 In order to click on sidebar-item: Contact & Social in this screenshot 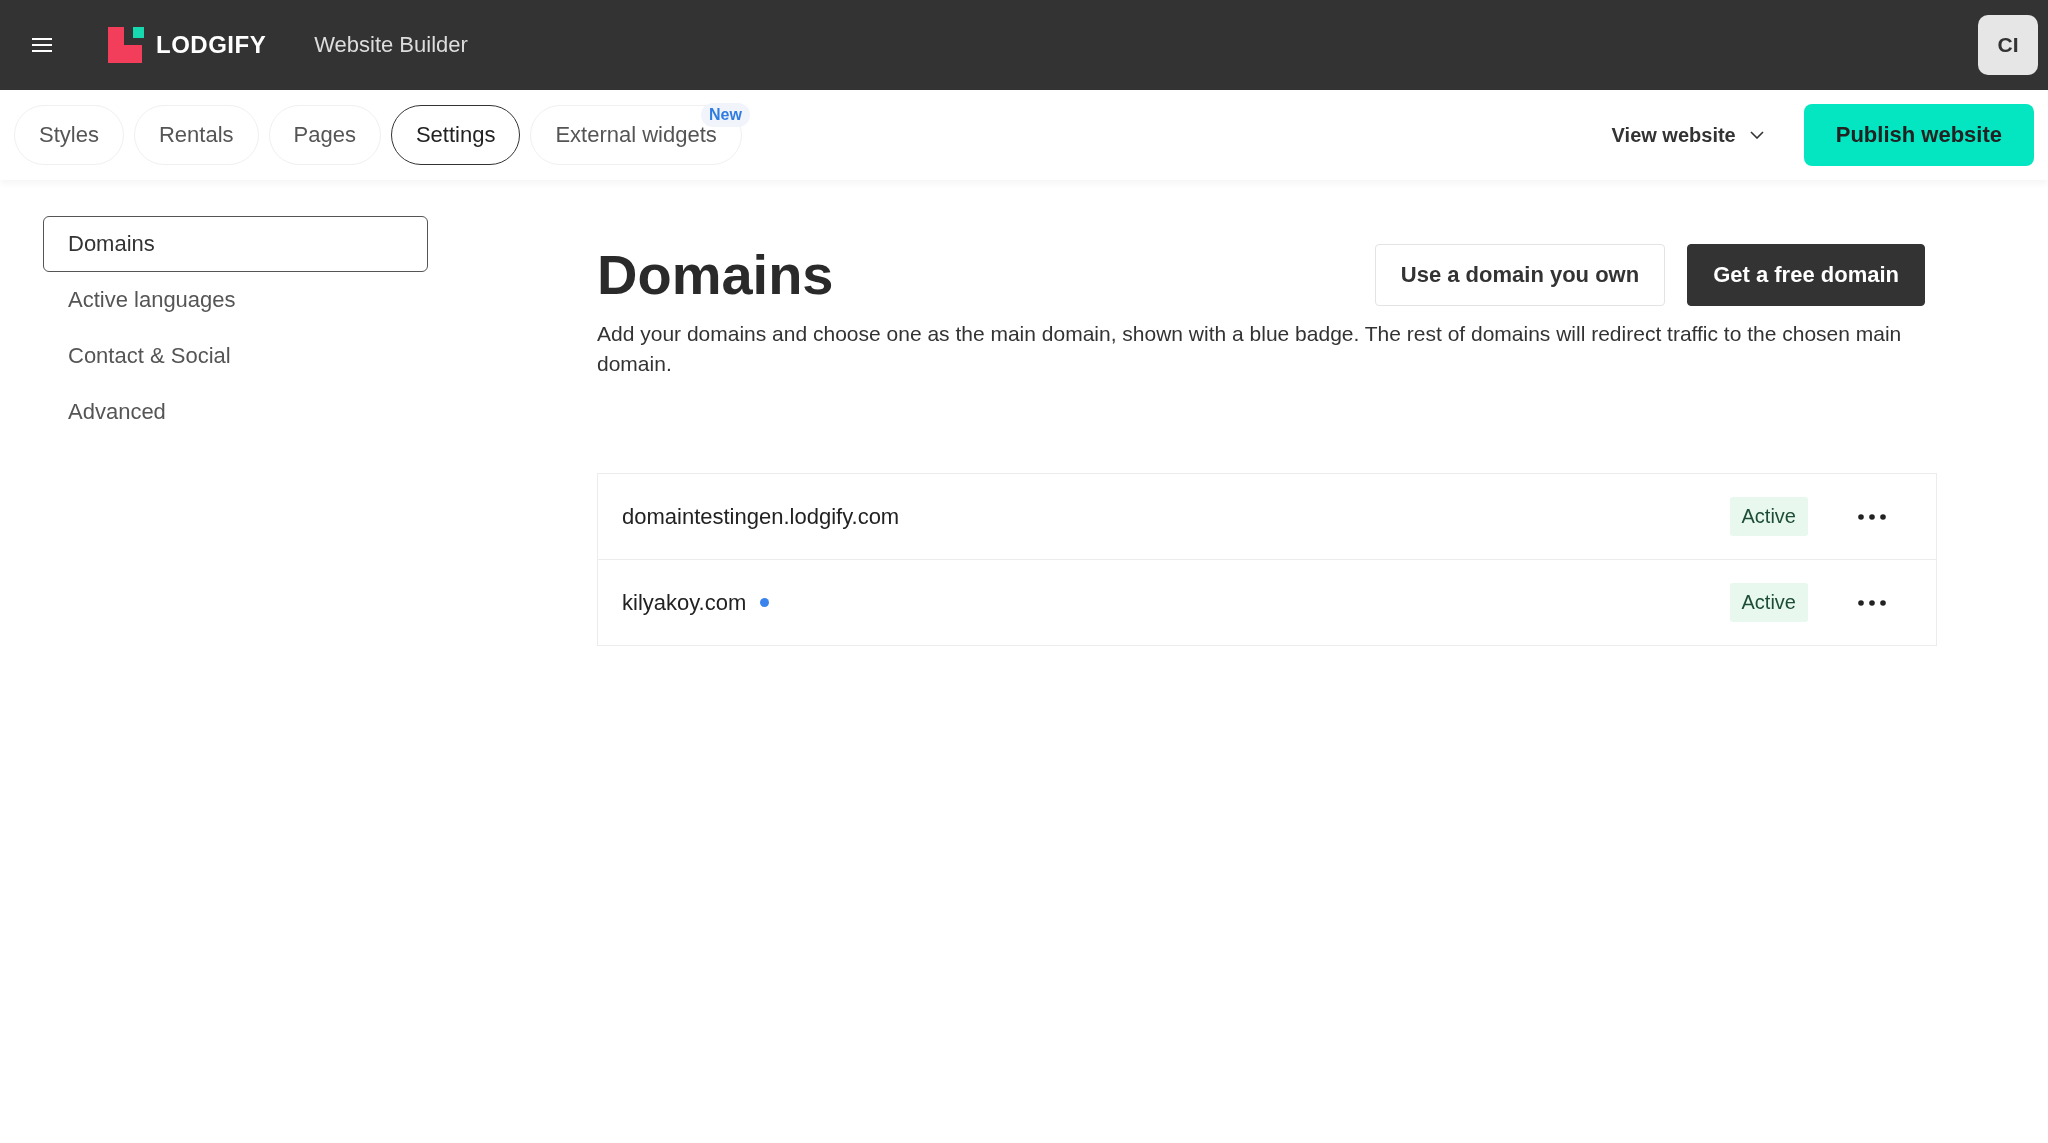, I will do `click(235, 356)`.